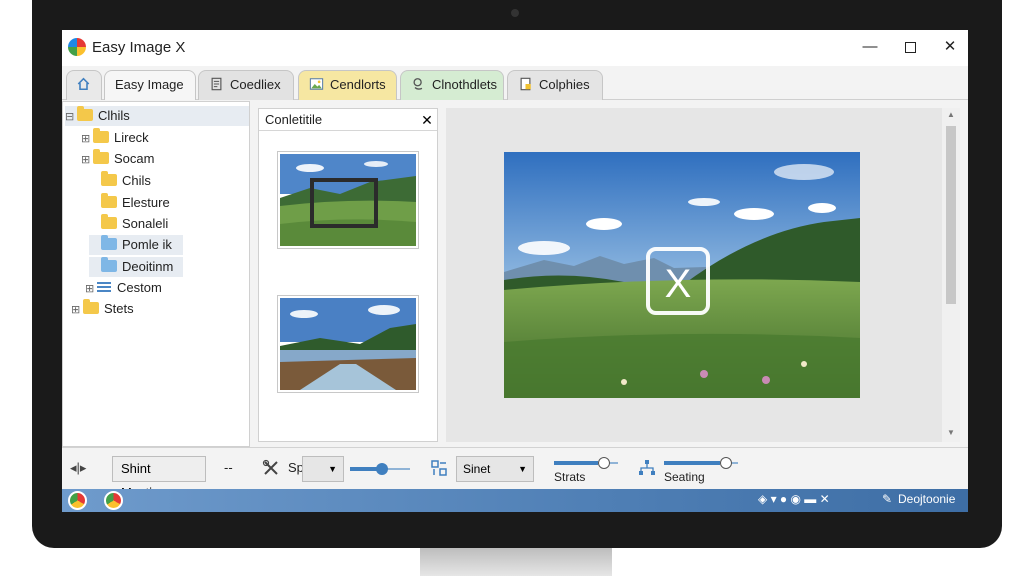  I want to click on browser-icon, so click(113, 500).